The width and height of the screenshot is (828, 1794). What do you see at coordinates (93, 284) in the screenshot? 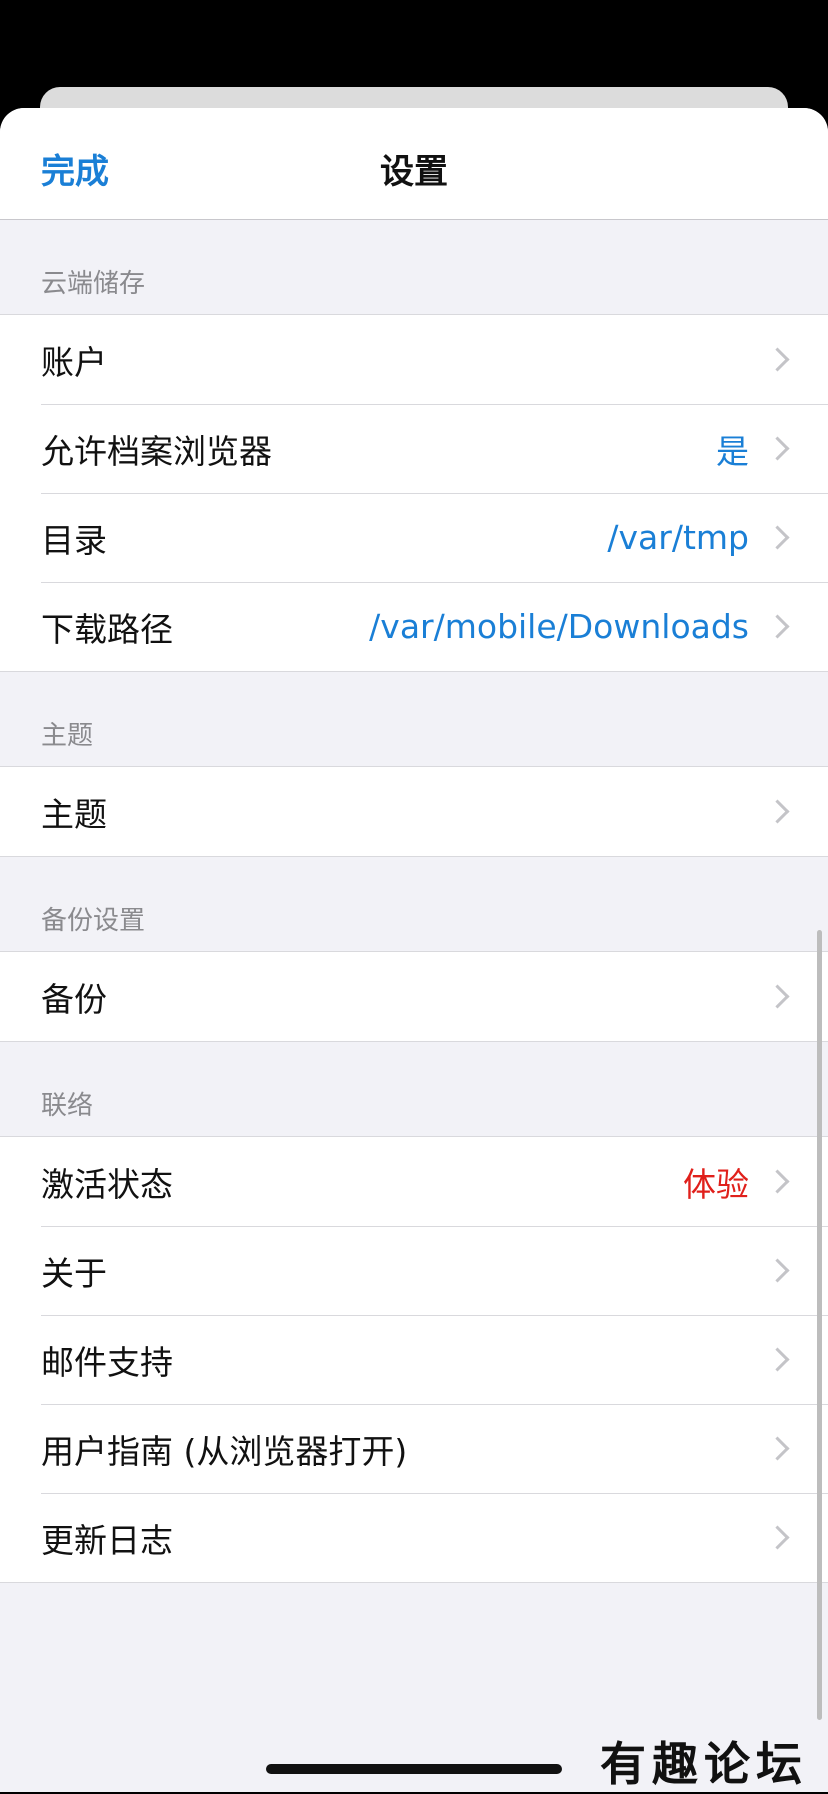
I see `section-header-cloud-storage: 云端储存` at bounding box center [93, 284].